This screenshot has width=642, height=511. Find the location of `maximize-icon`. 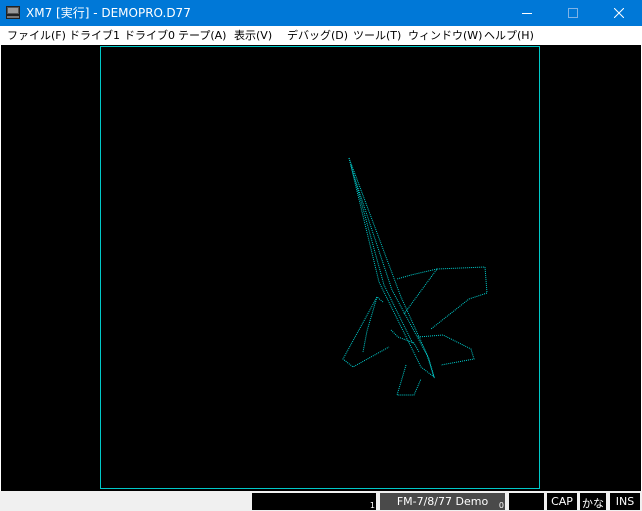

maximize-icon is located at coordinates (573, 13).